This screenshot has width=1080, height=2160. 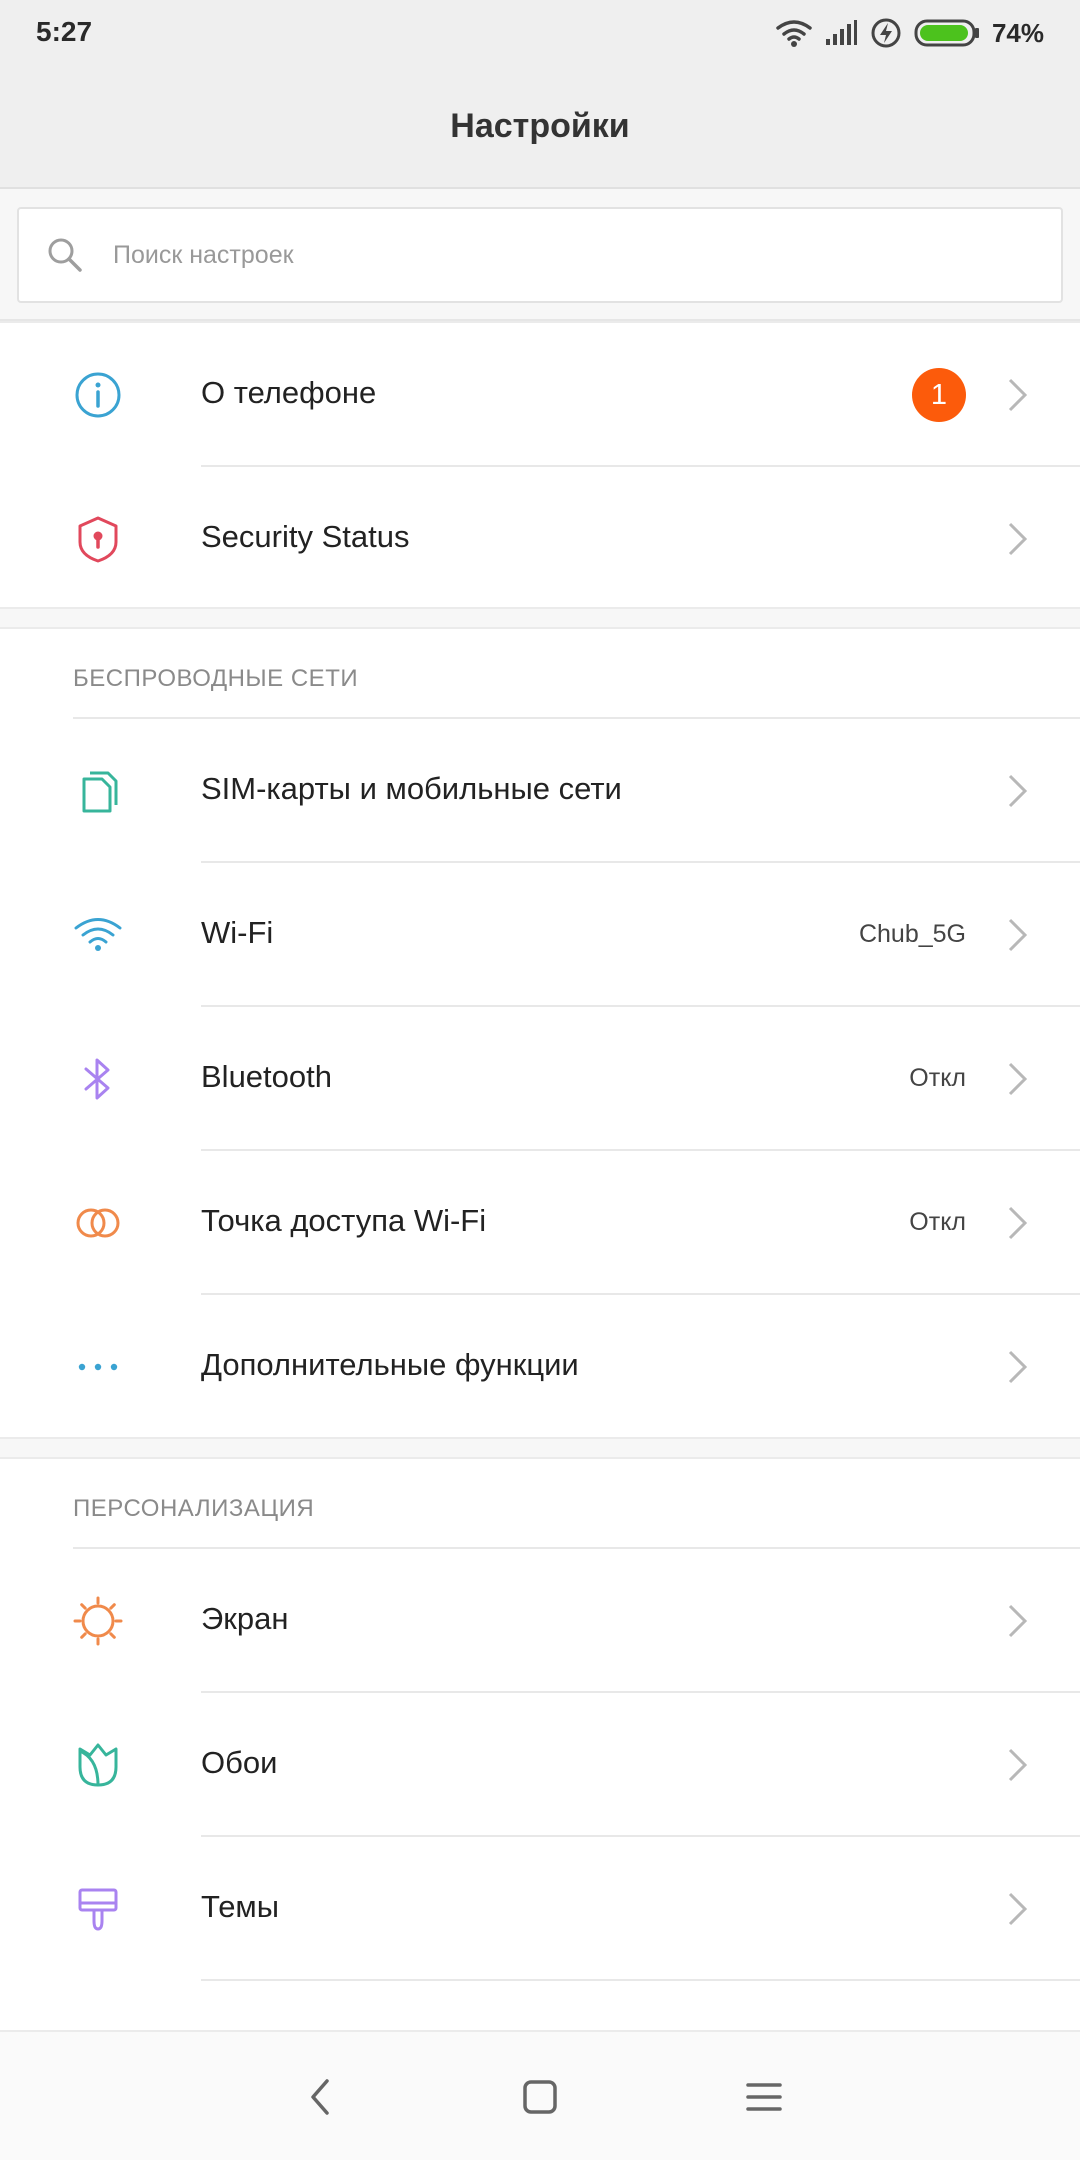 What do you see at coordinates (540, 1079) in the screenshot?
I see `settings-item-bluetooth: Bluetooth Откл` at bounding box center [540, 1079].